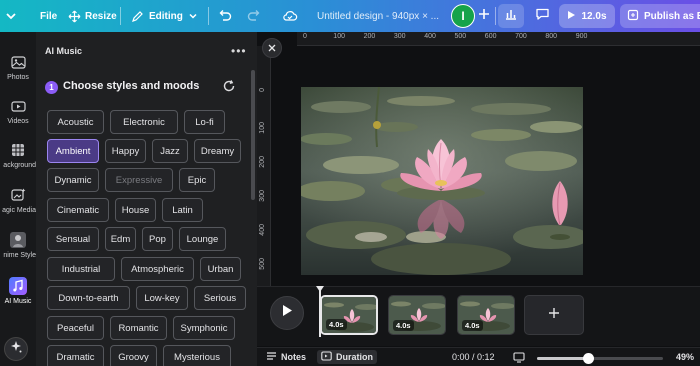 Image resolution: width=700 pixels, height=366 pixels. Describe the element at coordinates (430, 36) in the screenshot. I see `ruler-tick-label: 400` at that location.